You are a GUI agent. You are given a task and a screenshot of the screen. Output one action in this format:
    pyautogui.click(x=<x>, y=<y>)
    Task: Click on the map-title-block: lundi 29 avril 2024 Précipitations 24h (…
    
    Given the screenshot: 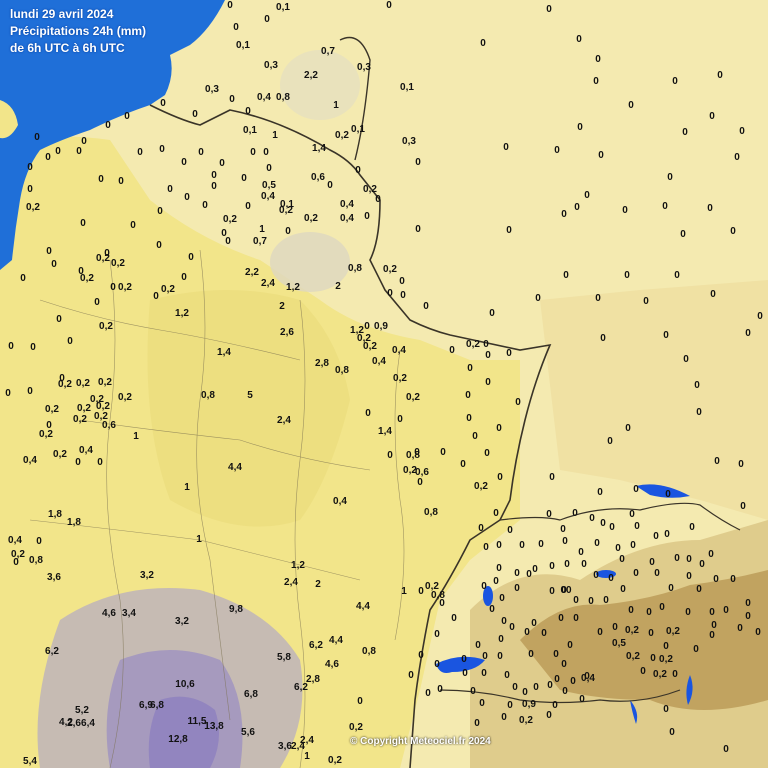 What is the action you would take?
    pyautogui.click(x=78, y=31)
    